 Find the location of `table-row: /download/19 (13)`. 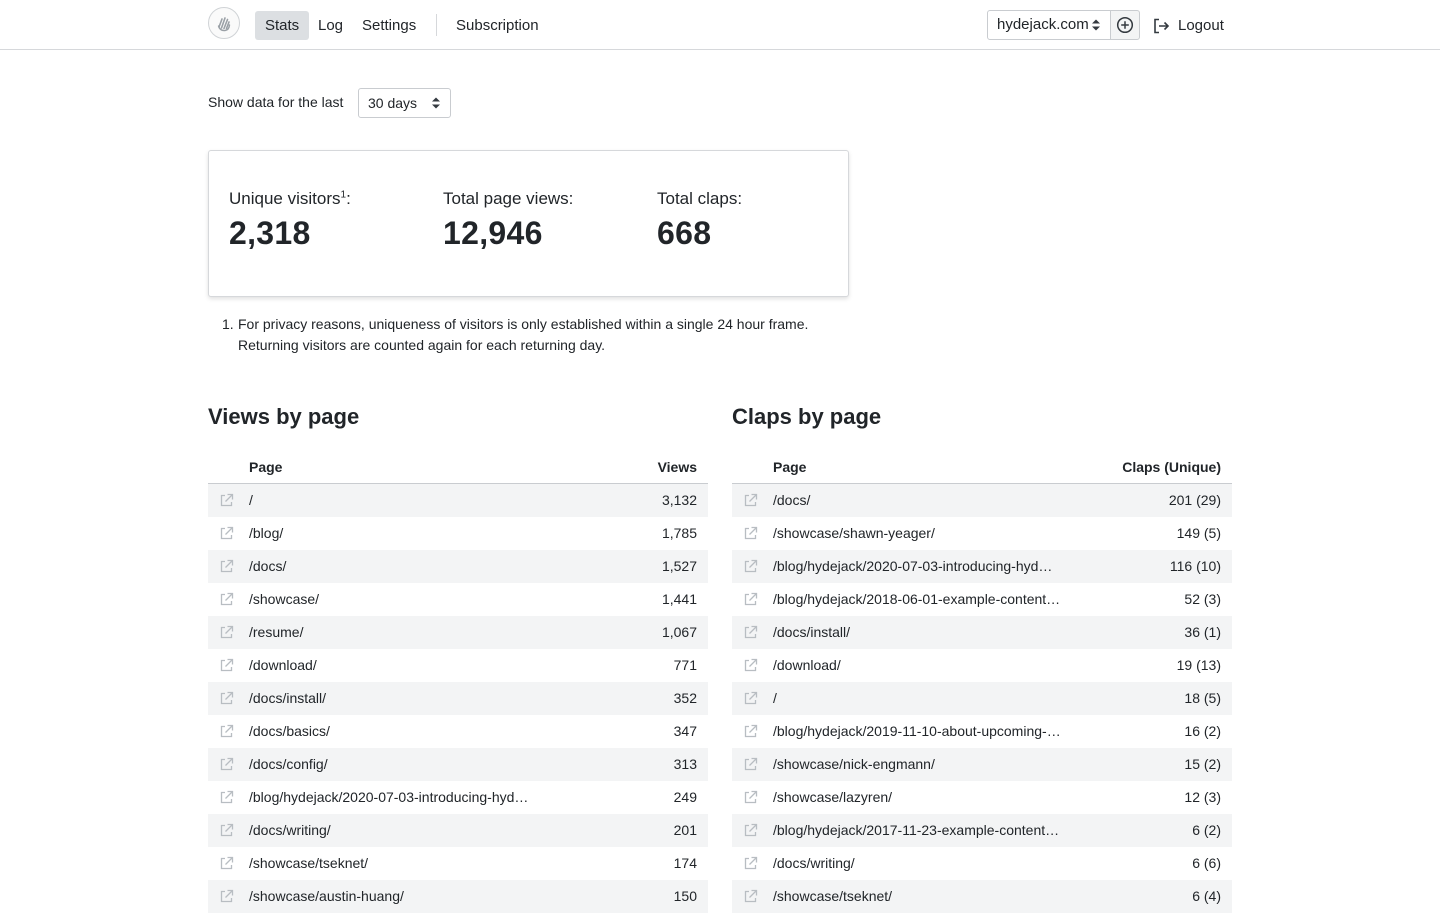

table-row: /download/19 (13) is located at coordinates (982, 665).